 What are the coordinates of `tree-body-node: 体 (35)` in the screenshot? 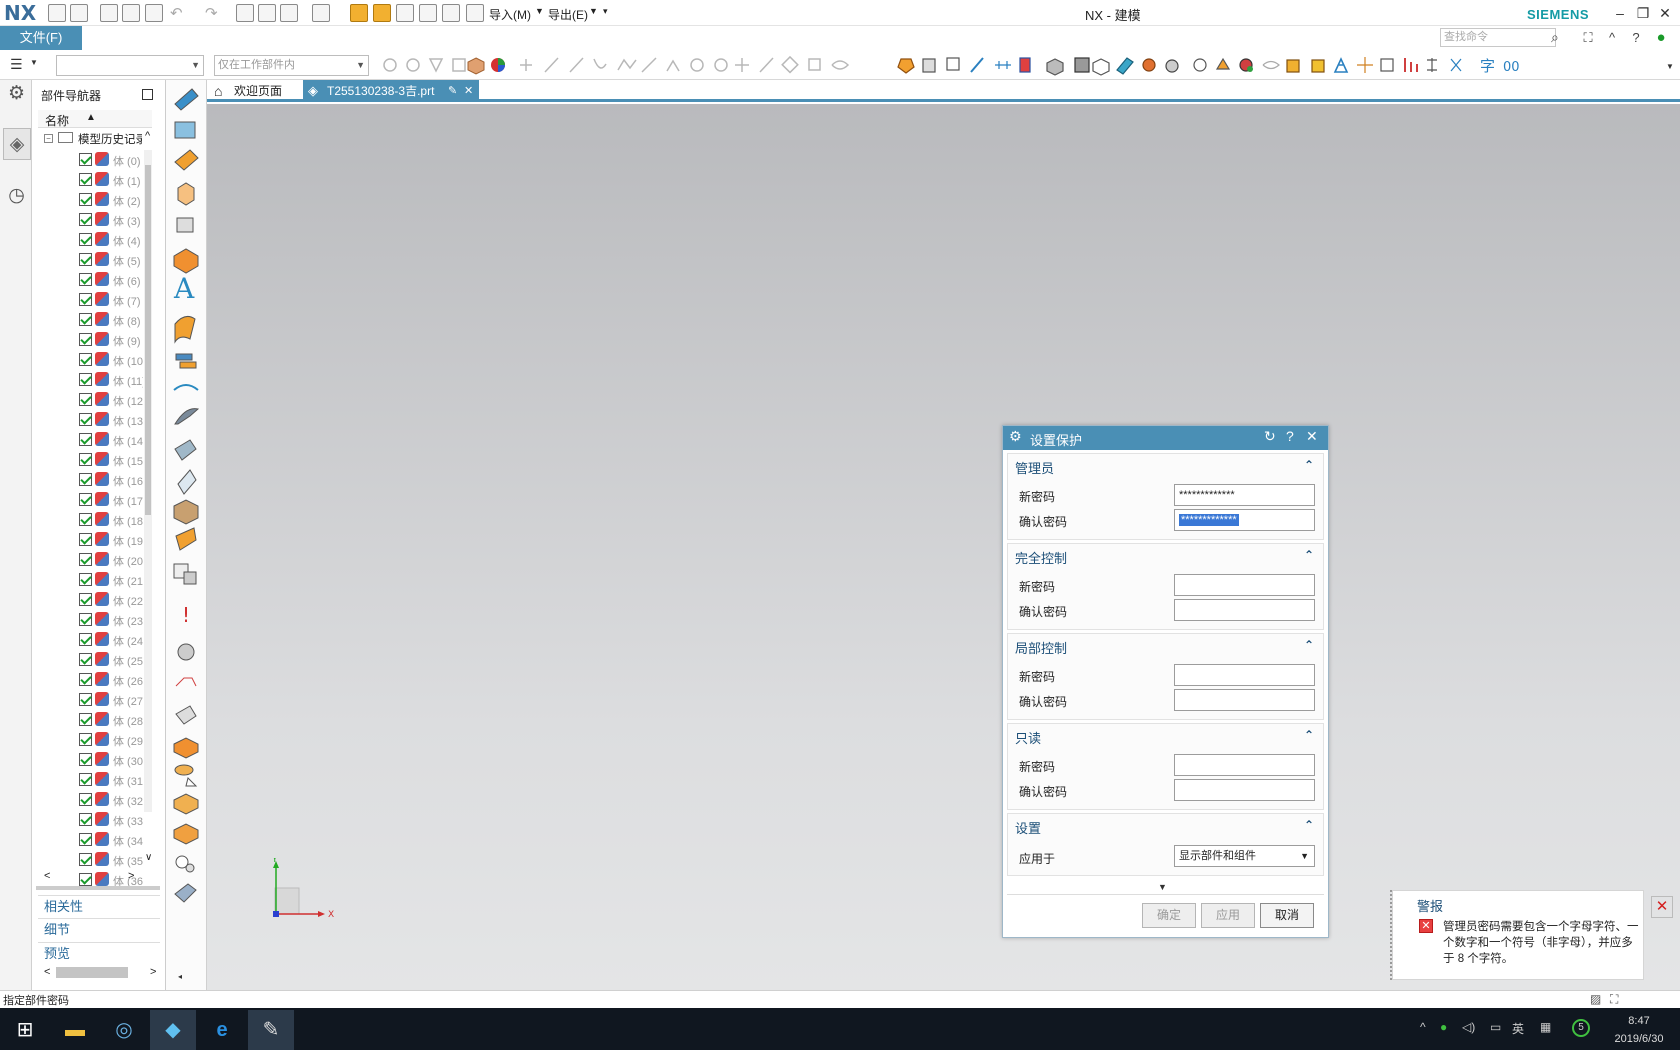 It's located at (95, 860).